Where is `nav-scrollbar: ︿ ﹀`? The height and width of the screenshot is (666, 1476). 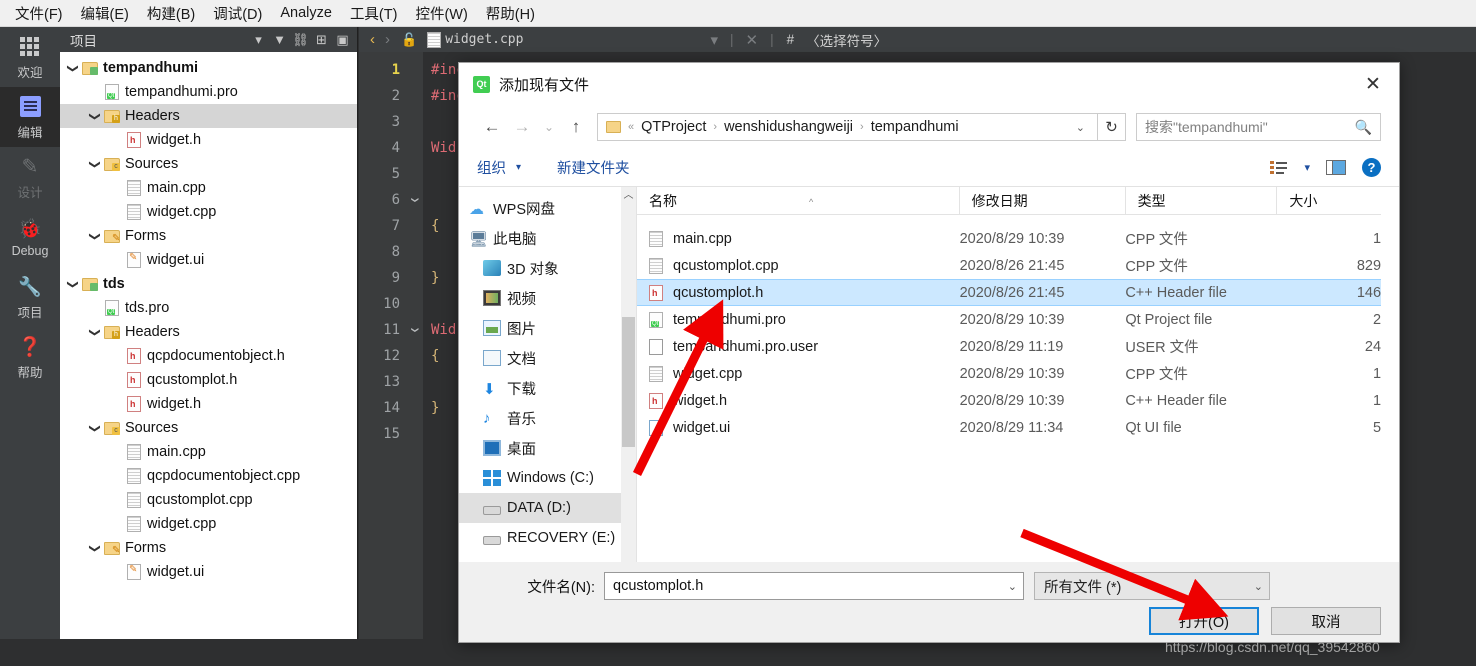
nav-scrollbar: ︿ ﹀ is located at coordinates (628, 404).